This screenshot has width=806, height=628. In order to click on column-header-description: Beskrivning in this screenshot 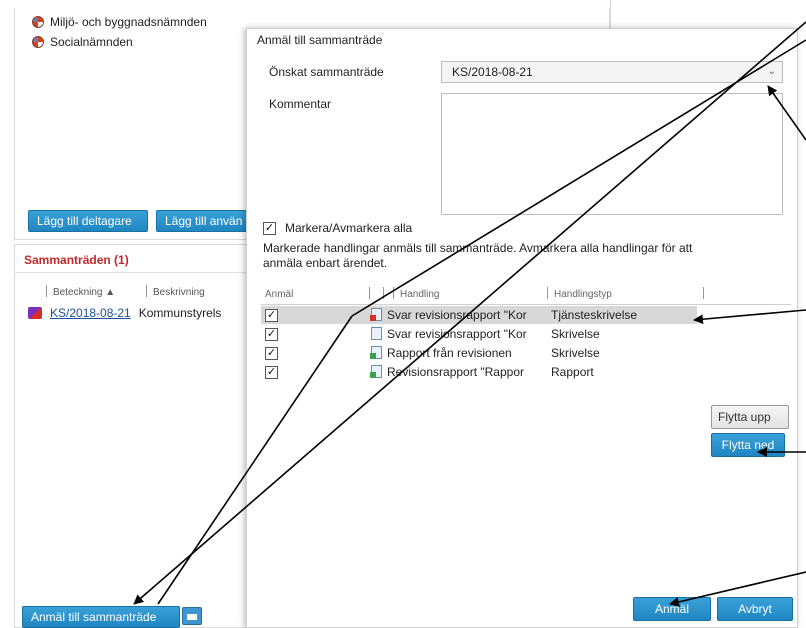, I will do `click(175, 292)`.